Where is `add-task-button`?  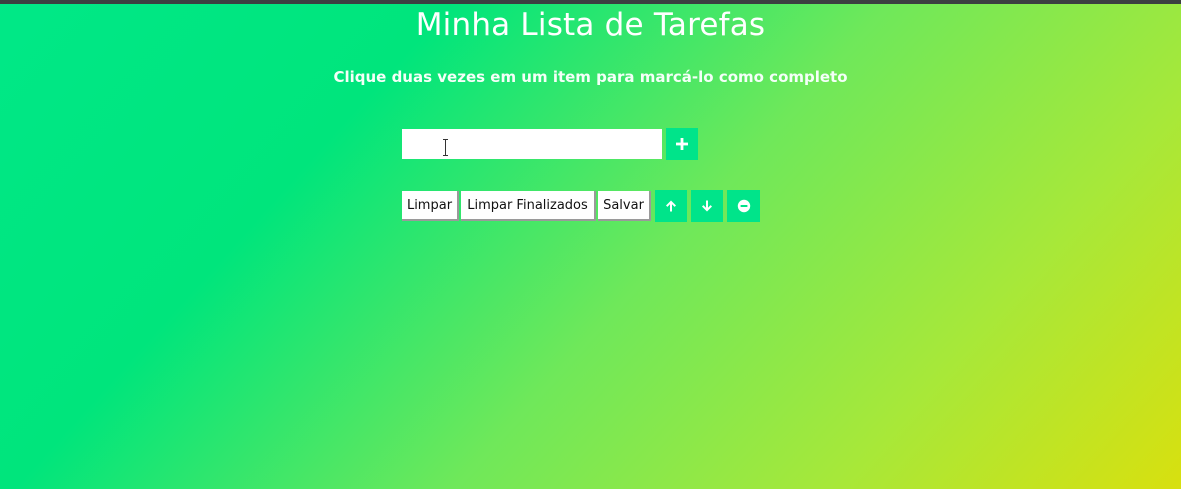
add-task-button is located at coordinates (682, 144).